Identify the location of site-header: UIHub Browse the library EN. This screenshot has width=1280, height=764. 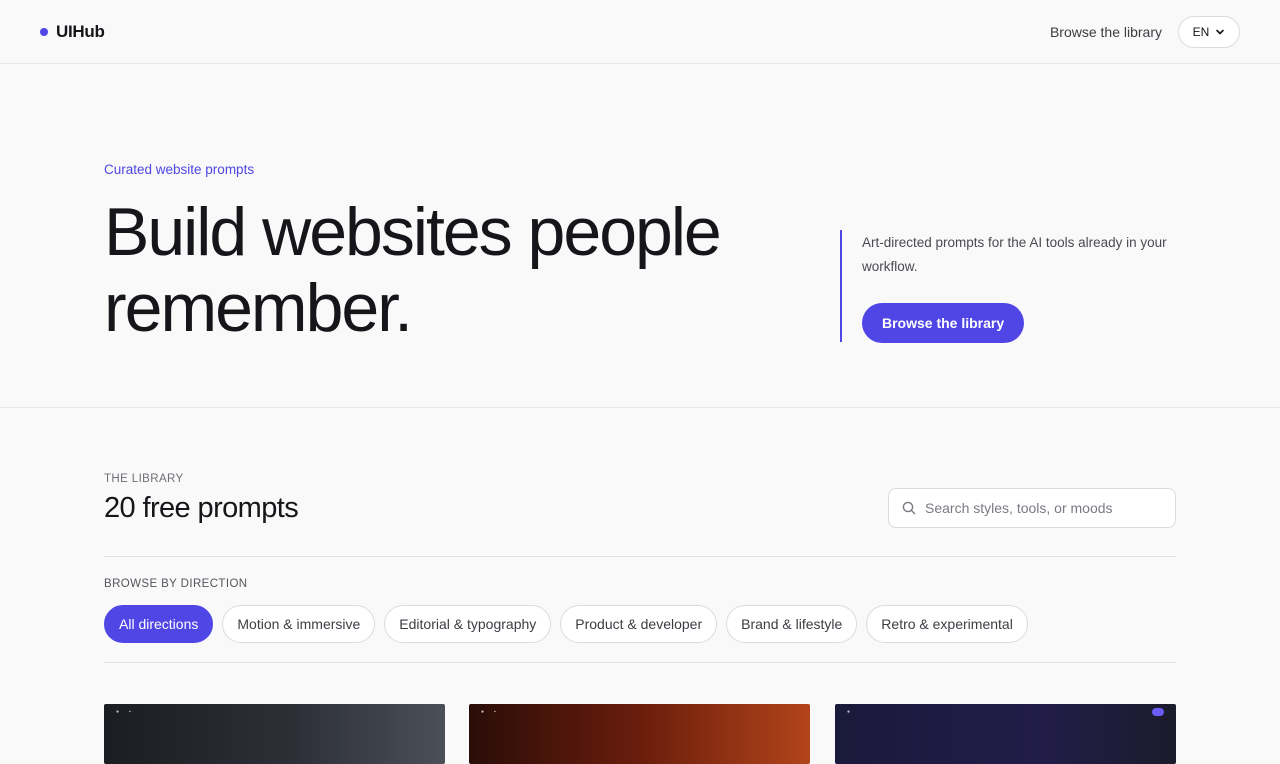
(640, 32).